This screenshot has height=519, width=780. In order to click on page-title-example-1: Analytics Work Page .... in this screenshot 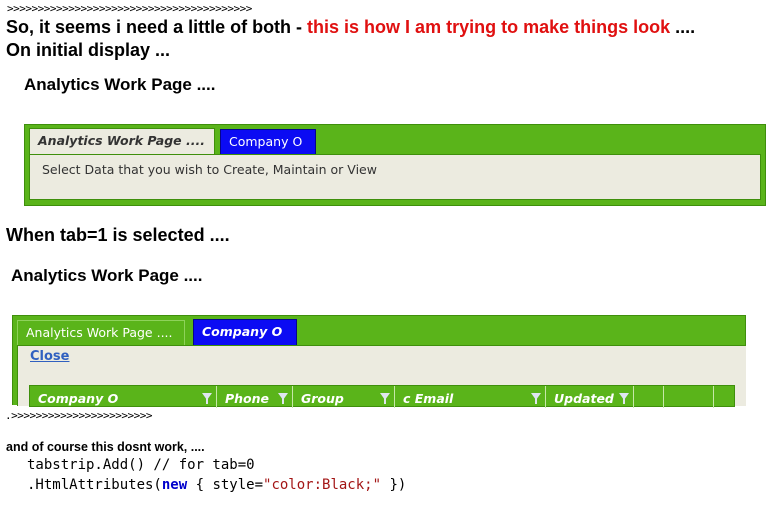, I will do `click(120, 84)`.